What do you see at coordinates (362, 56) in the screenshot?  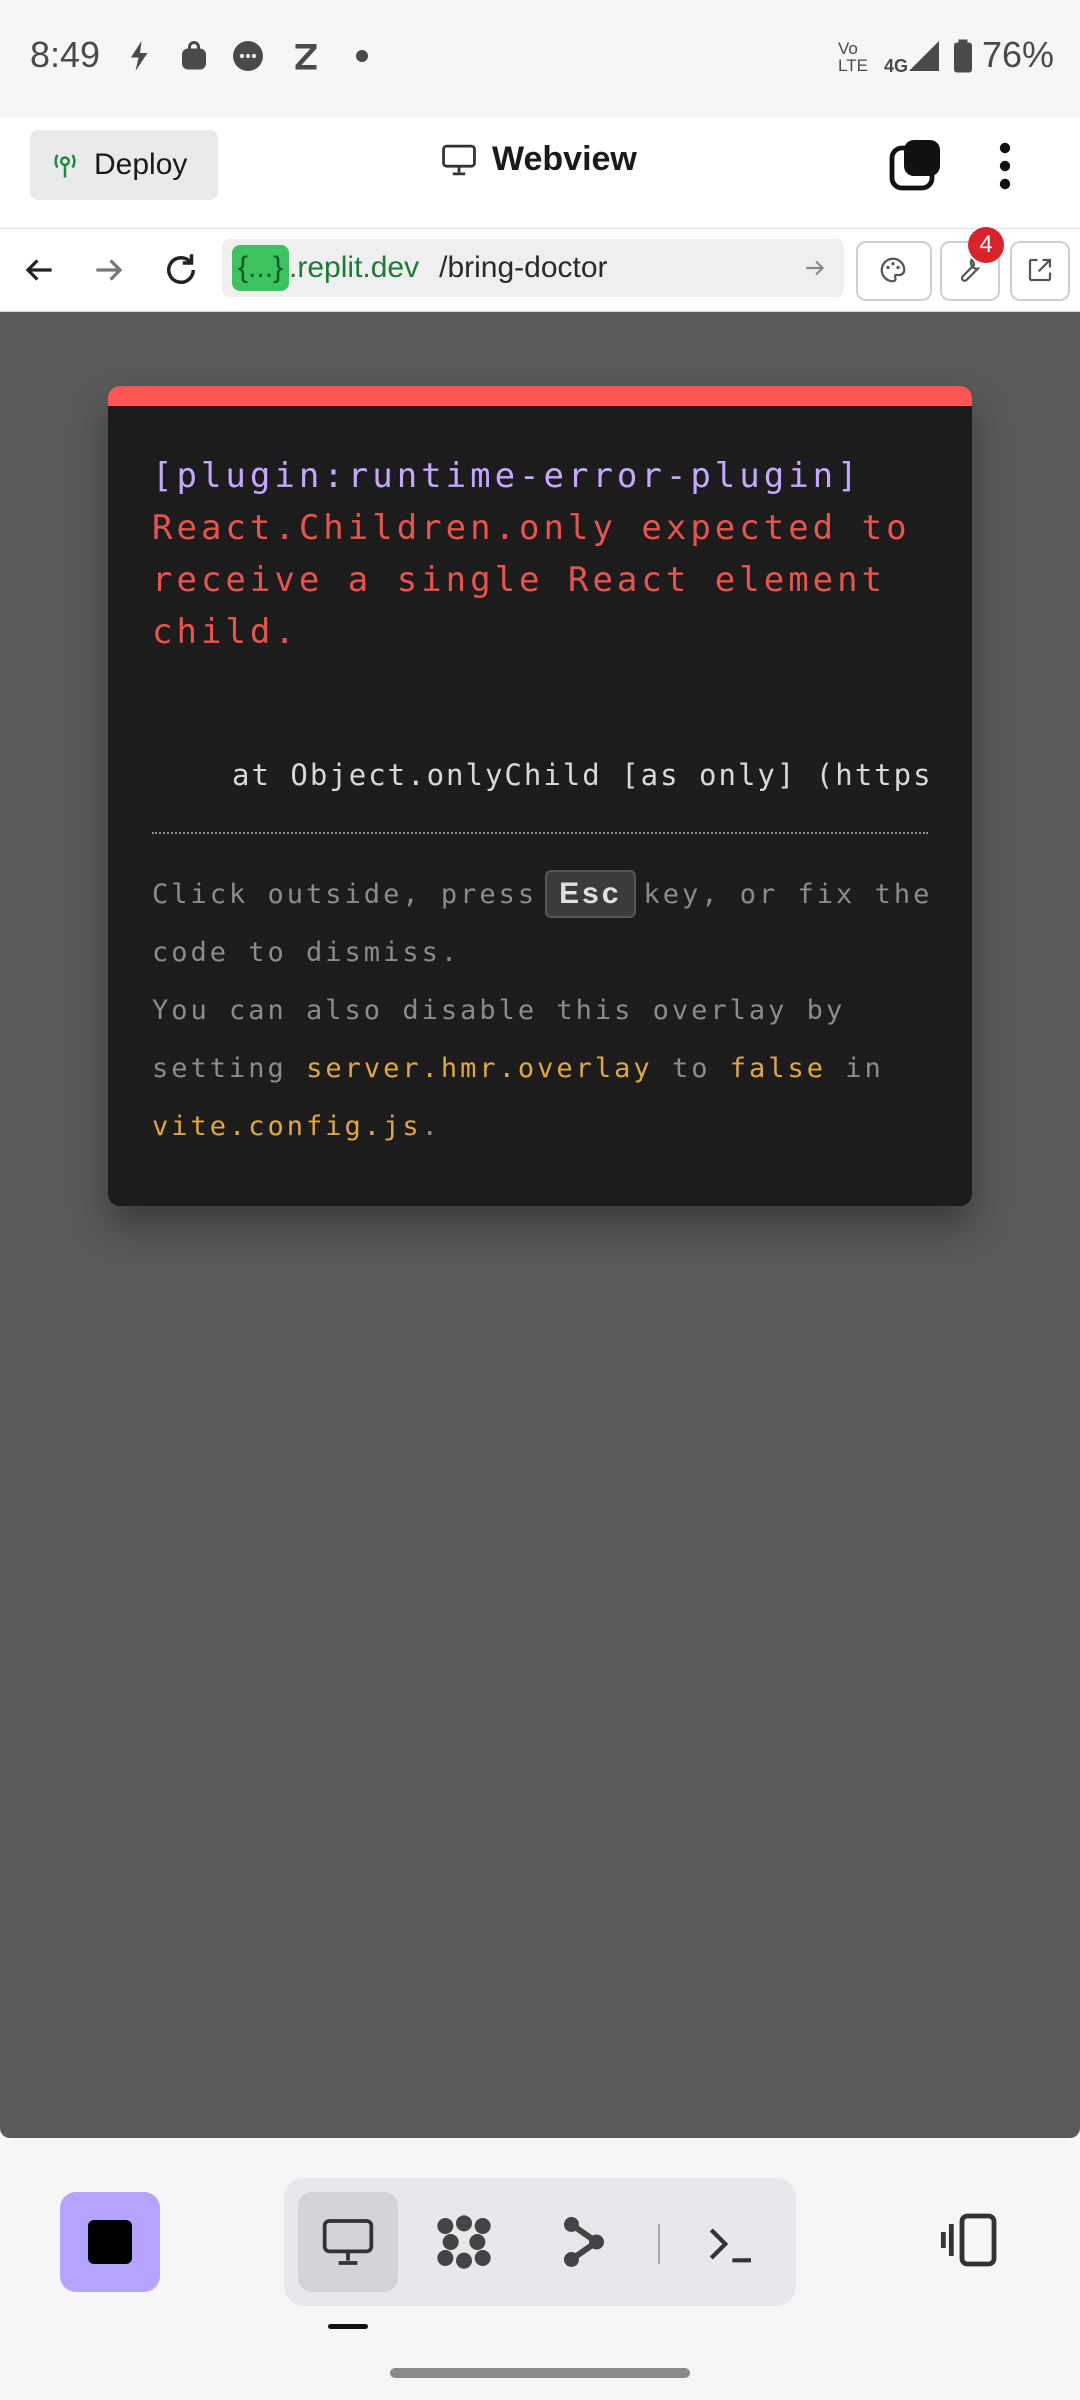 I see `dot-icon` at bounding box center [362, 56].